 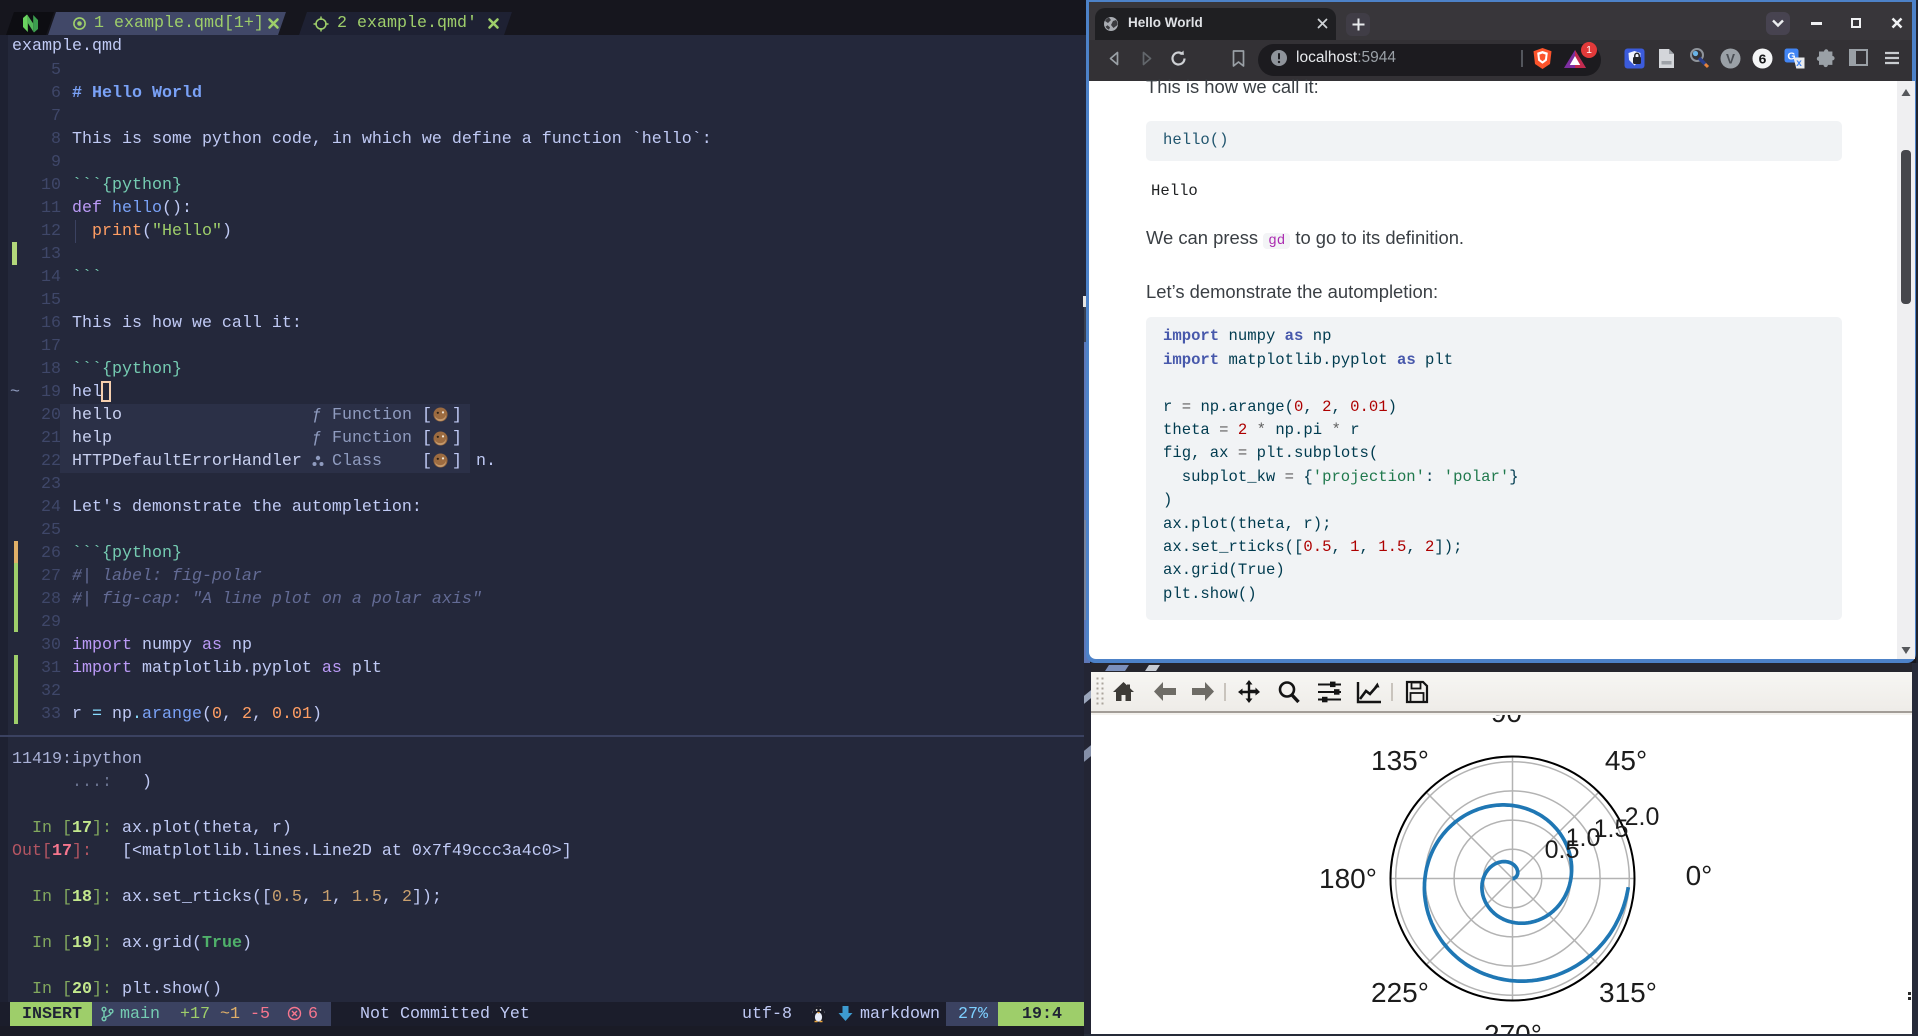 I want to click on svg-text: V, so click(x=1730, y=59).